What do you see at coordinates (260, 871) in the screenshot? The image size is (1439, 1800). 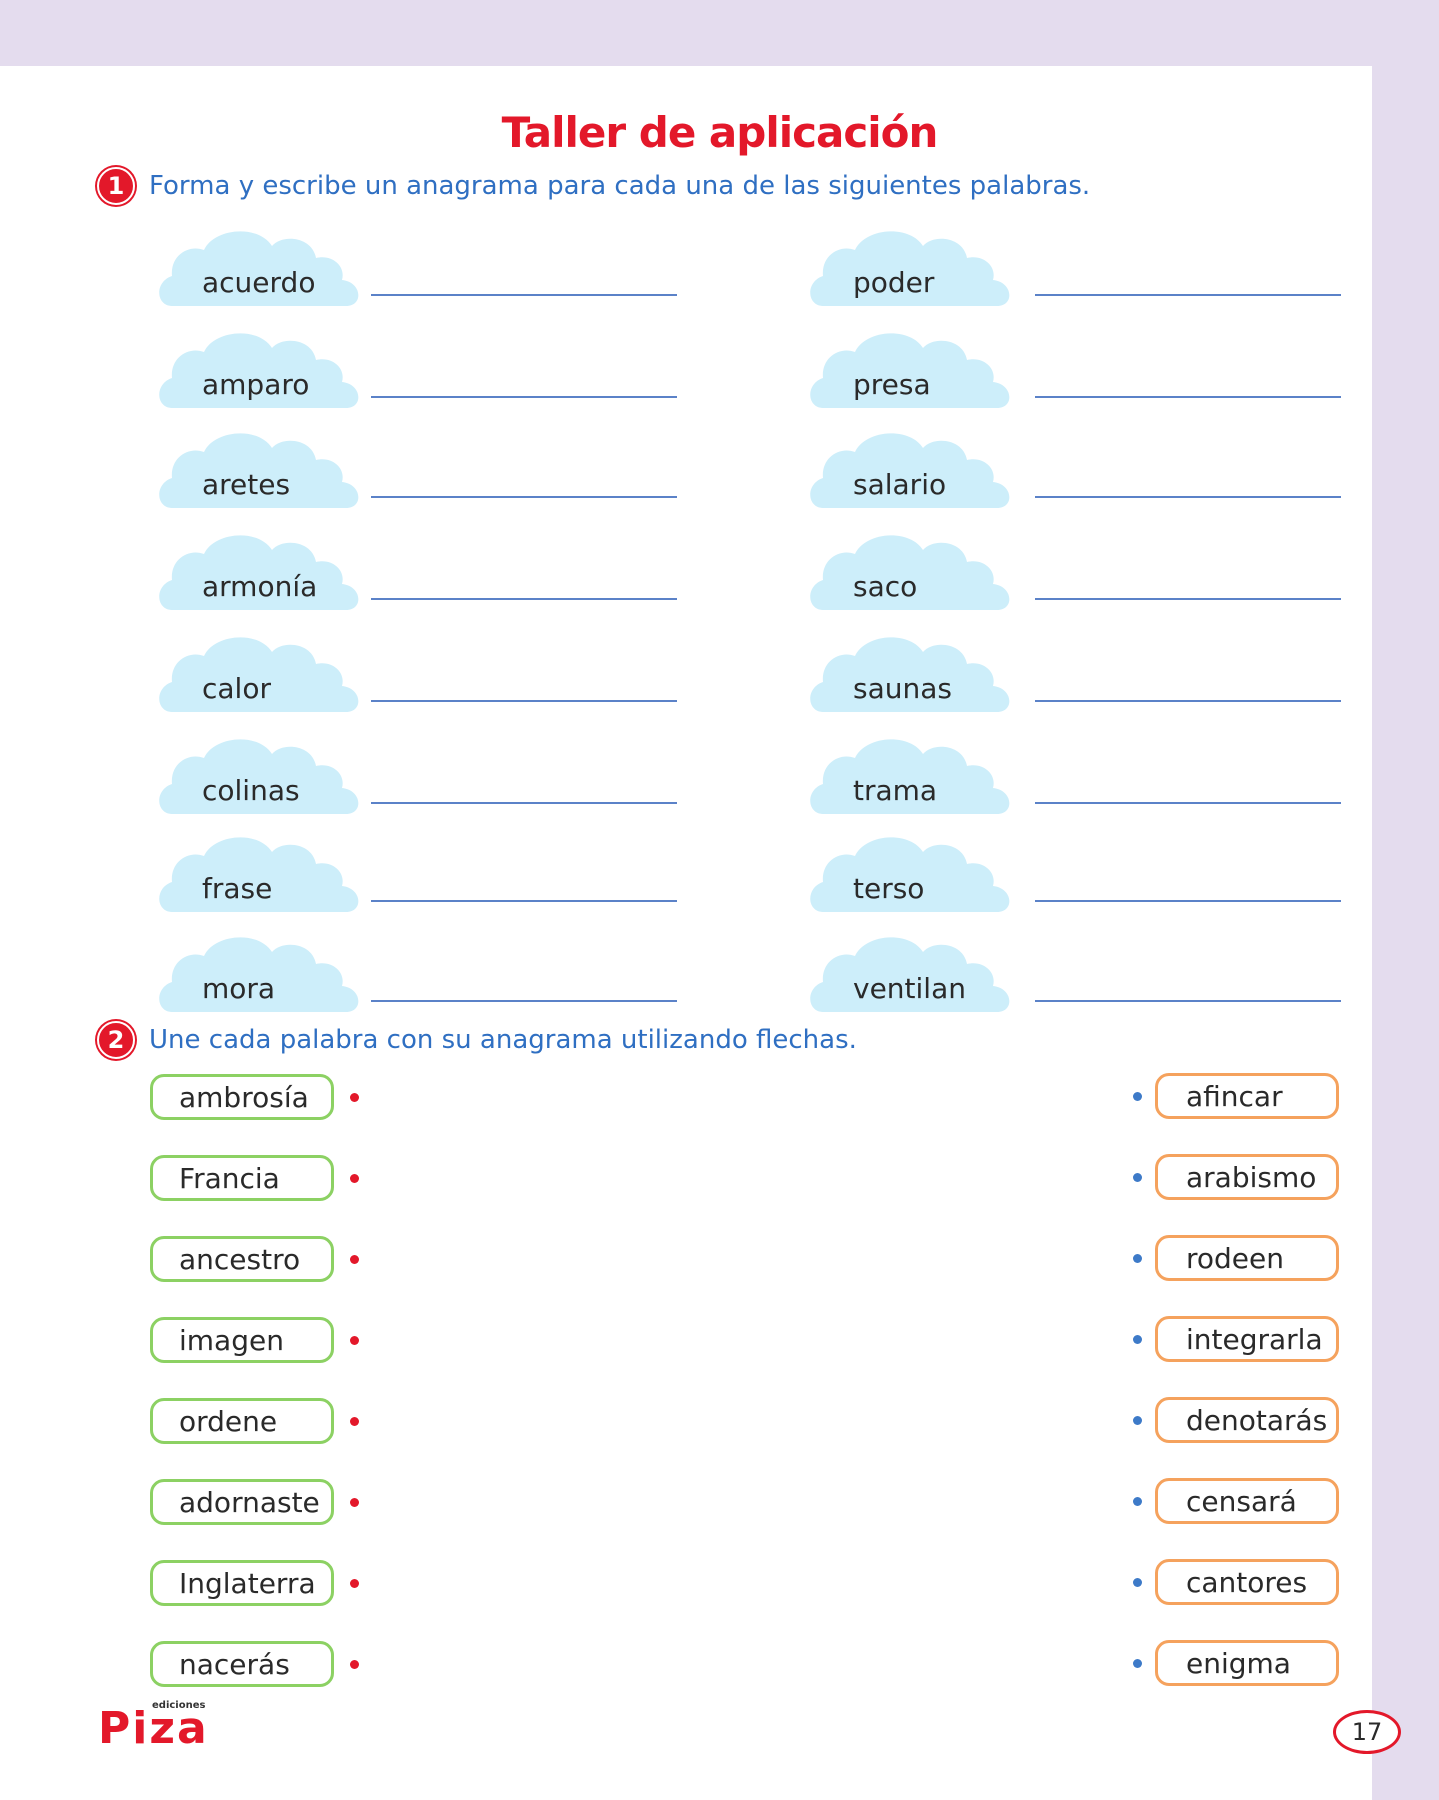 I see `word-cloud-left: frase` at bounding box center [260, 871].